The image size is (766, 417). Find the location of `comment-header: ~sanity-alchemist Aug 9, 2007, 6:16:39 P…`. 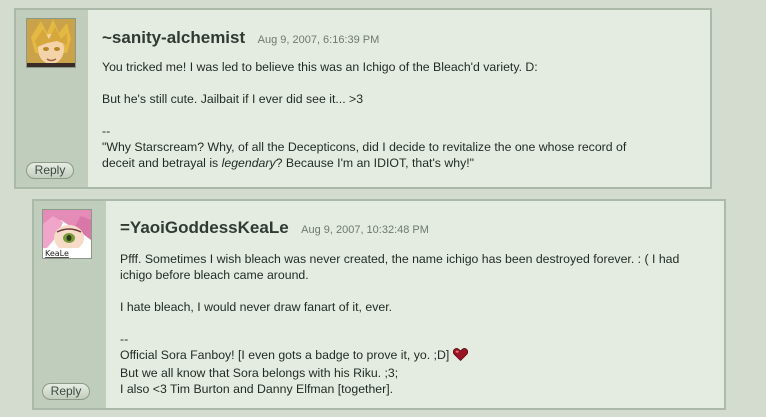

comment-header: ~sanity-alchemist Aug 9, 2007, 6:16:39 P… is located at coordinates (399, 40).